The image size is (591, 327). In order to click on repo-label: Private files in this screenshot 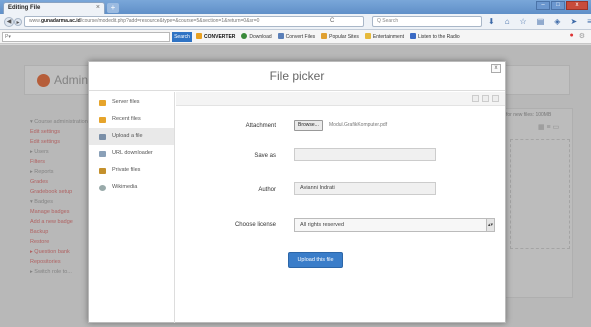, I will do `click(126, 170)`.